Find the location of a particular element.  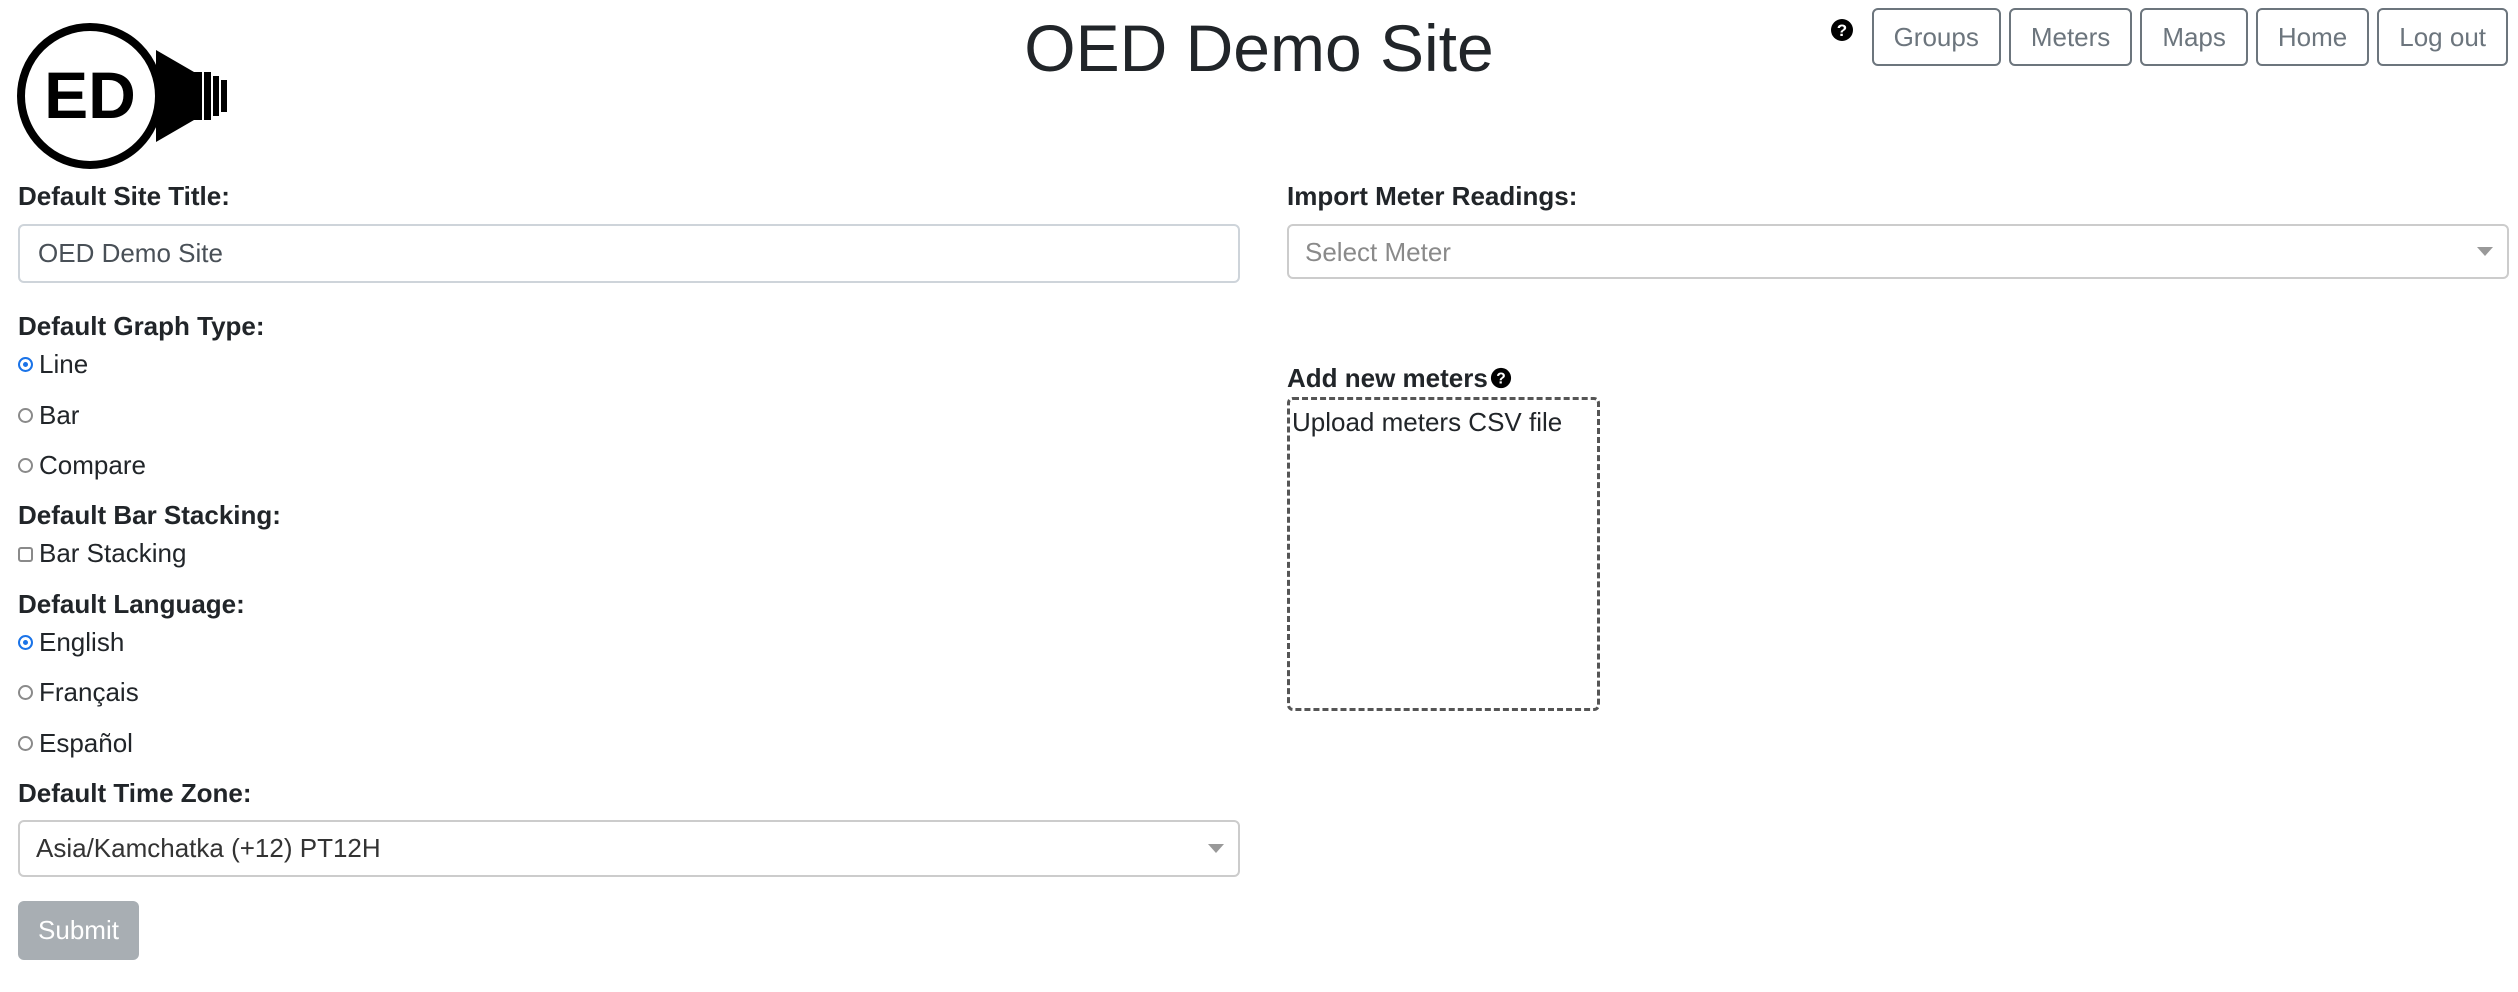

site-title-label: Default Site Title: is located at coordinates (124, 196).